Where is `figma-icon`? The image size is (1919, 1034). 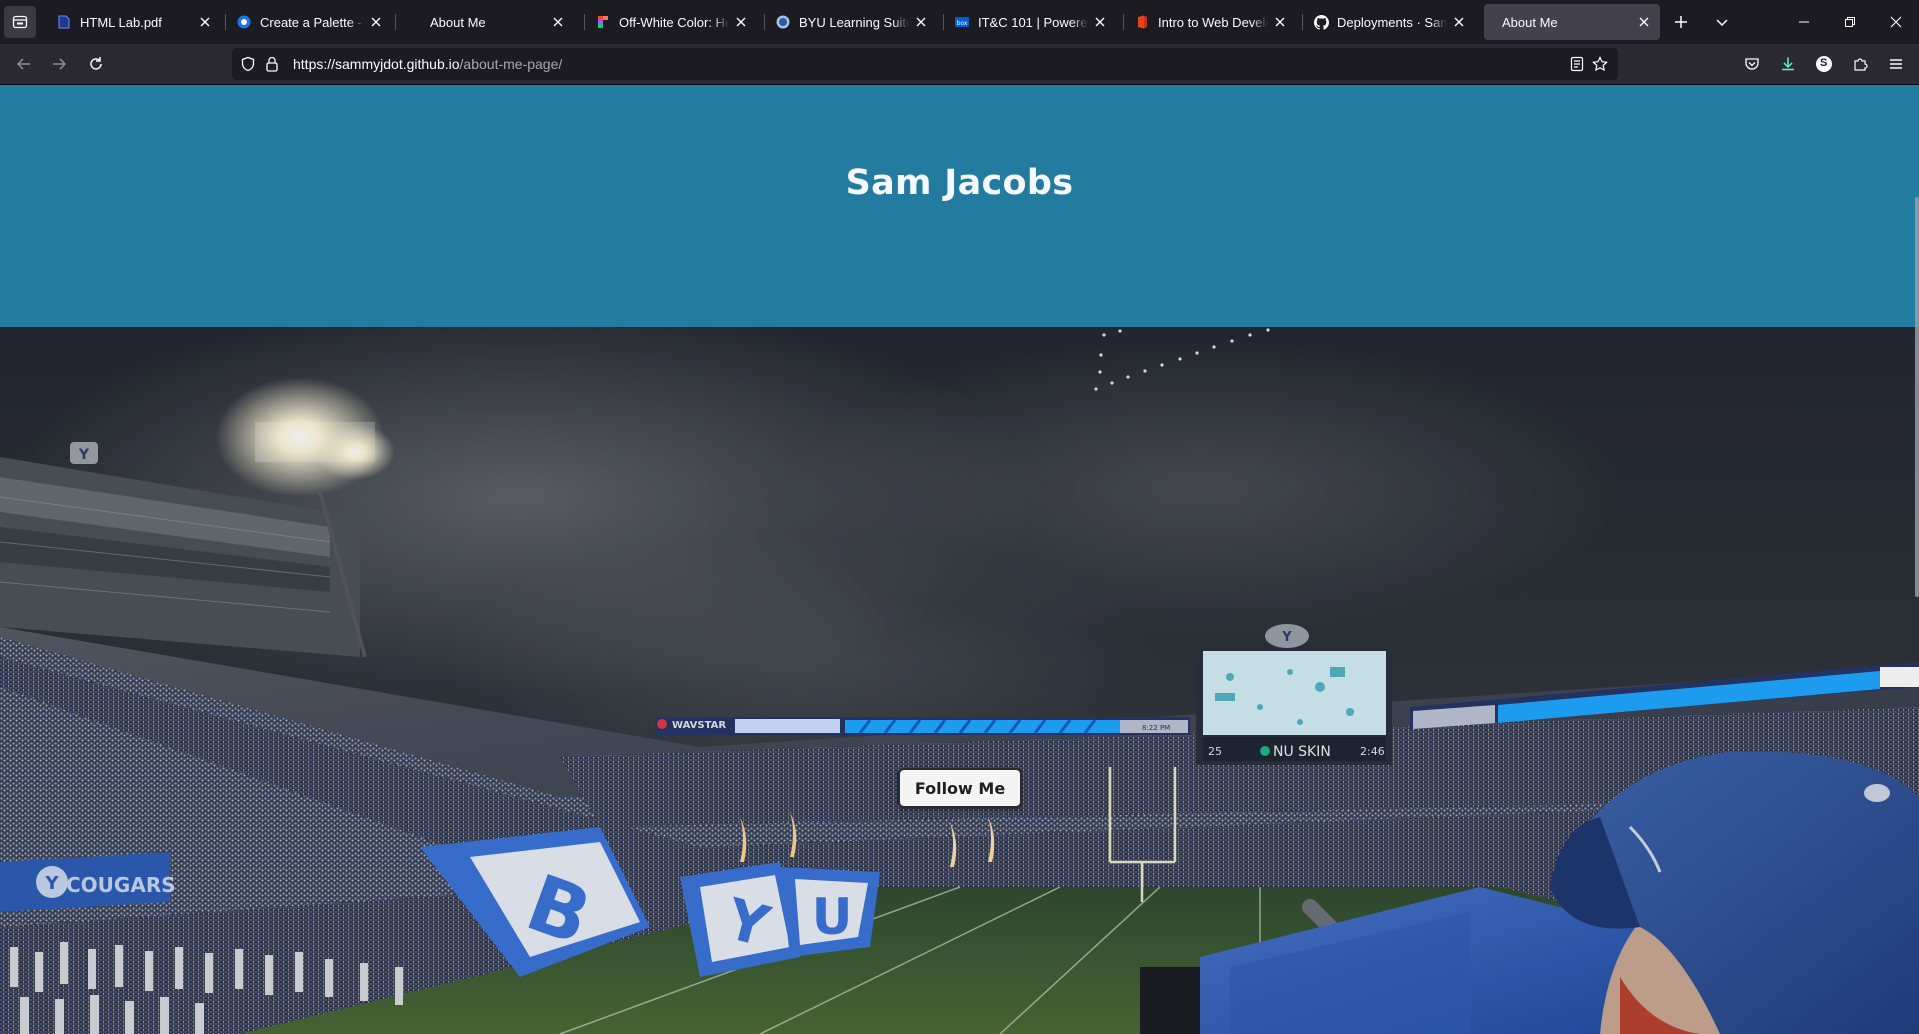 figma-icon is located at coordinates (603, 22).